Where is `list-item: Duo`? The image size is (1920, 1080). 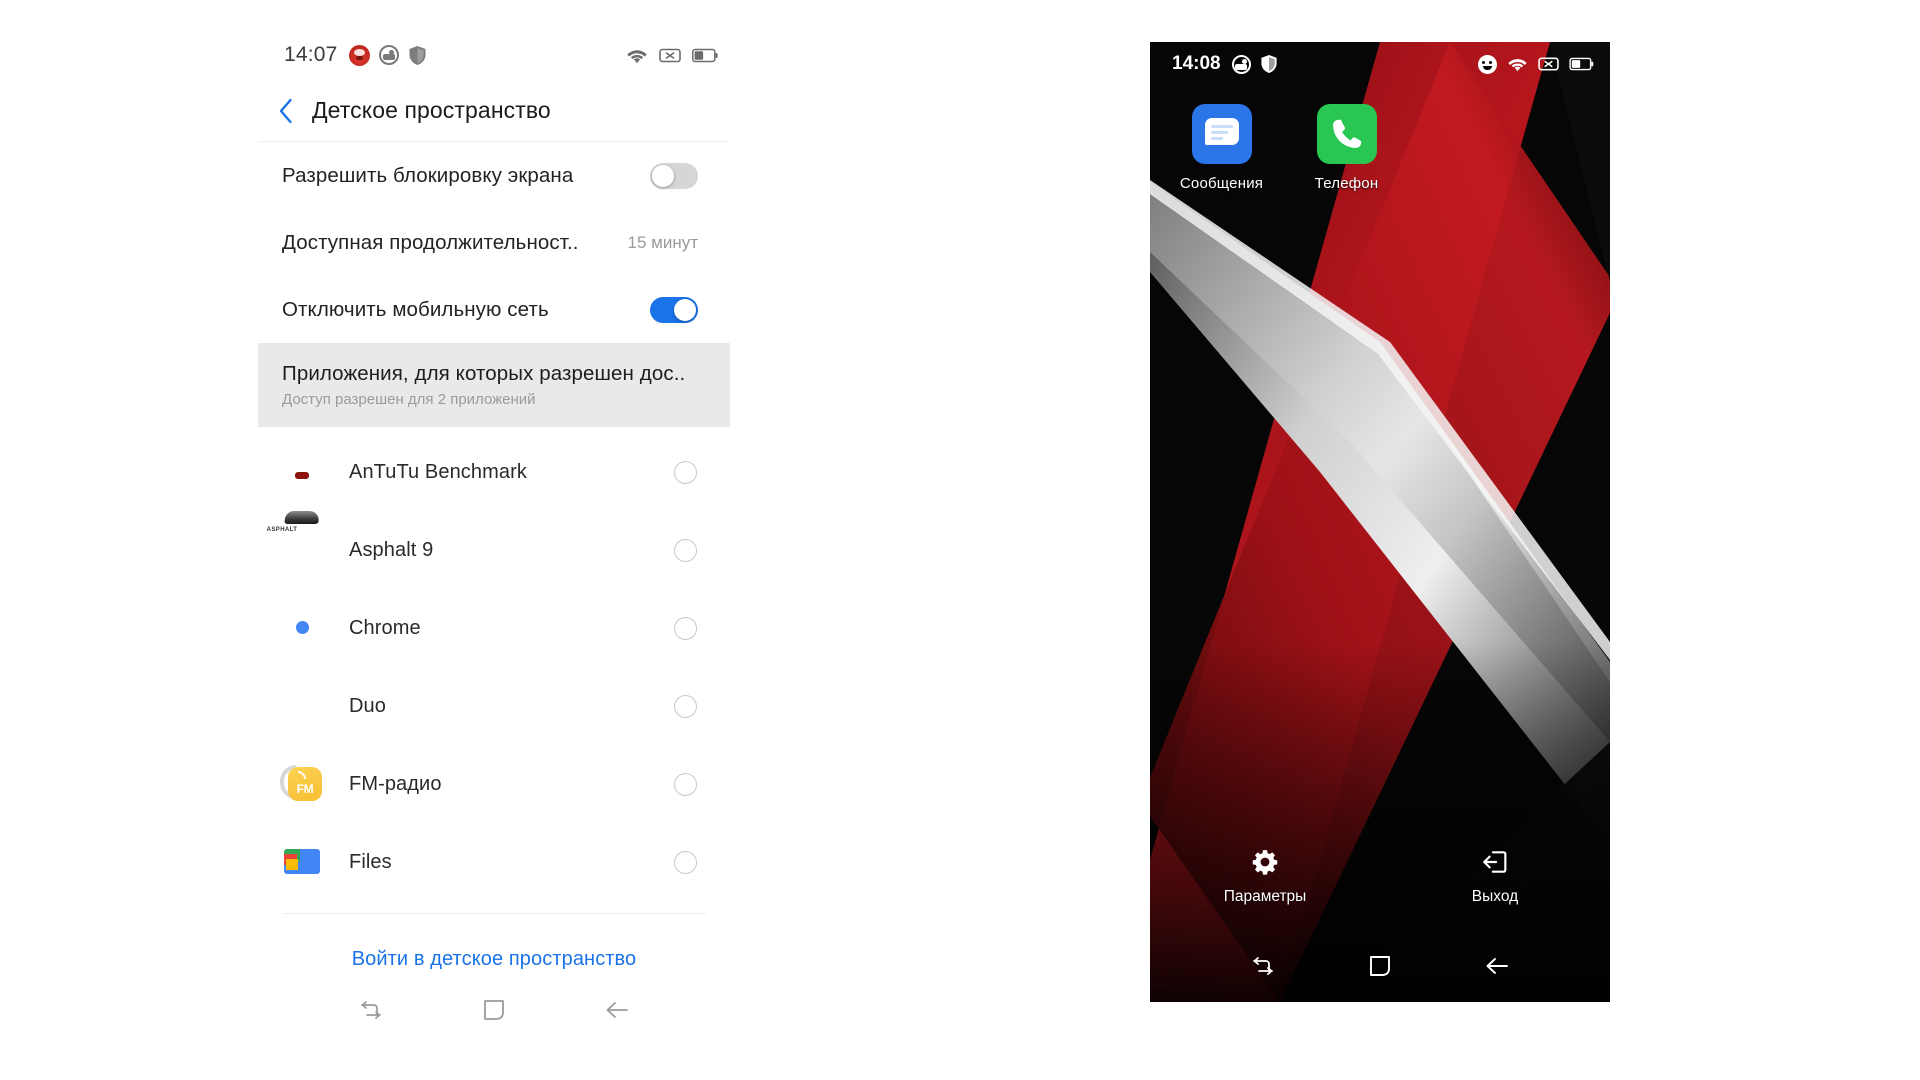 list-item: Duo is located at coordinates (494, 706).